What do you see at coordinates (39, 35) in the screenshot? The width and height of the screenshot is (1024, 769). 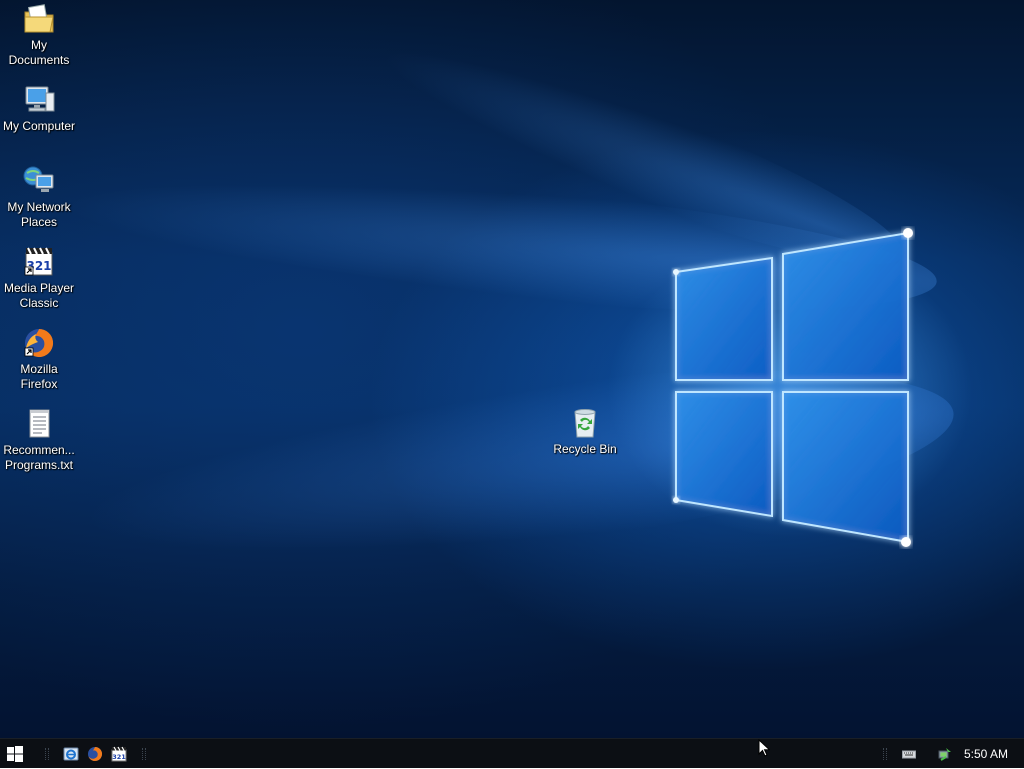 I see `desktop-icon-my-documents: My Documents` at bounding box center [39, 35].